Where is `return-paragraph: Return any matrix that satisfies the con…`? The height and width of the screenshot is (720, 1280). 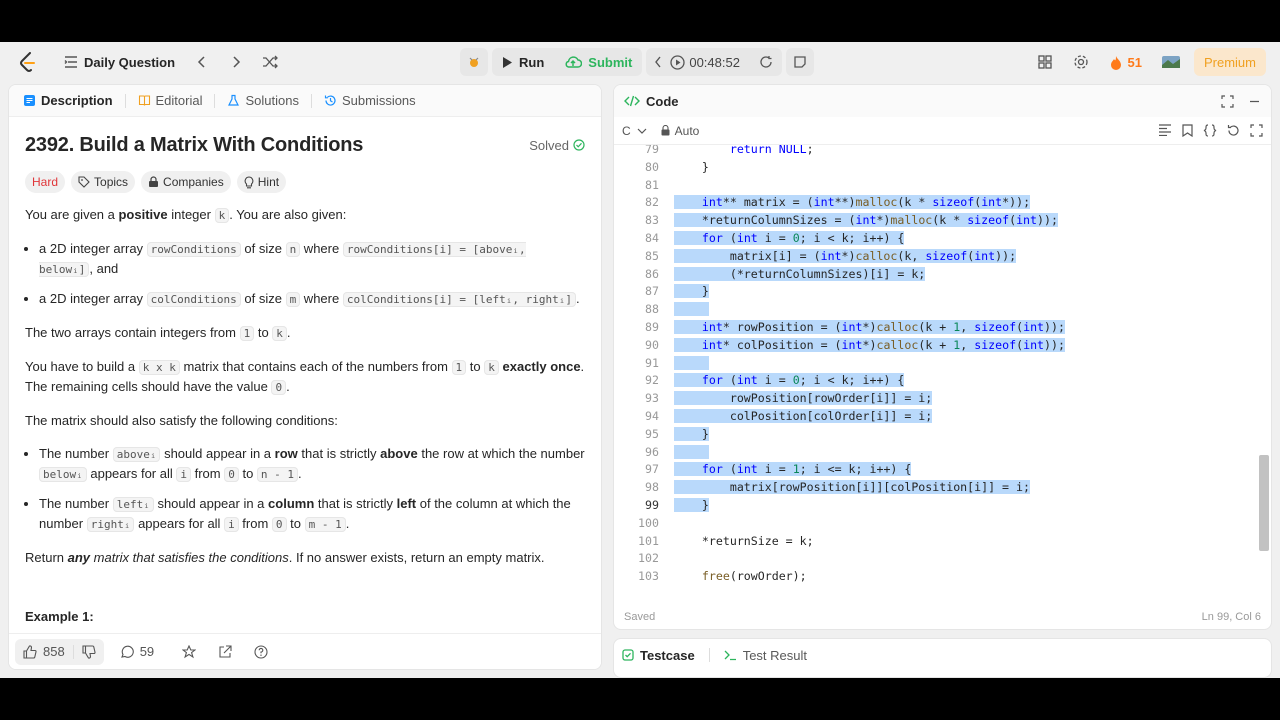 return-paragraph: Return any matrix that satisfies the con… is located at coordinates (285, 557).